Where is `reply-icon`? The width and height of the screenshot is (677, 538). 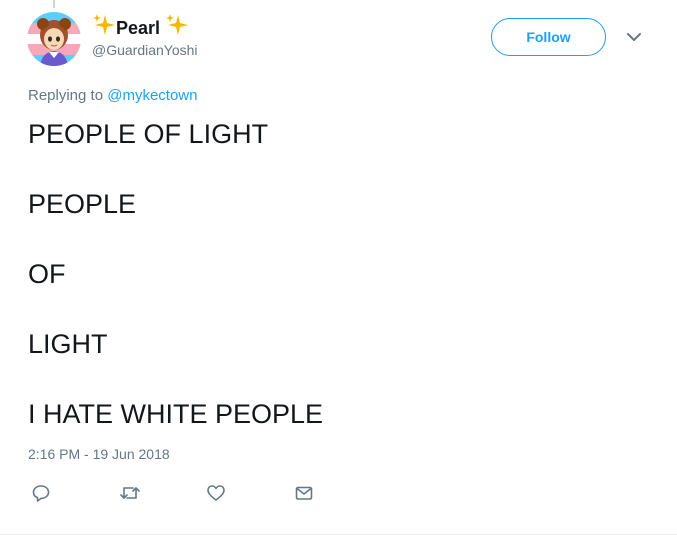
reply-icon is located at coordinates (41, 493).